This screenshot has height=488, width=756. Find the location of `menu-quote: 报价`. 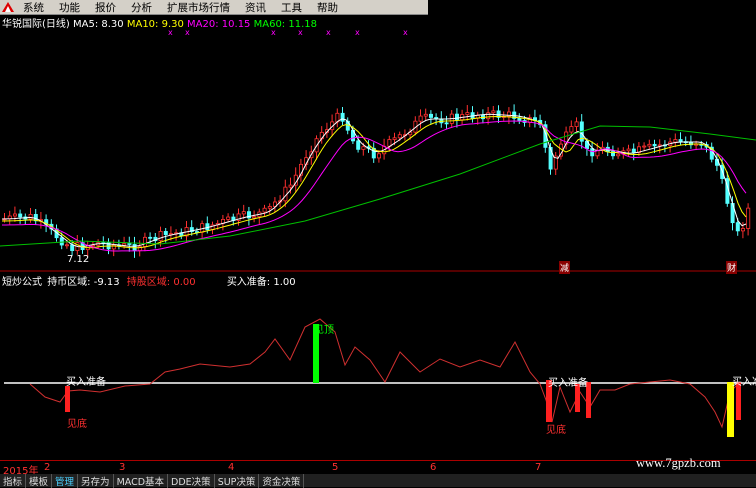

menu-quote: 报价 is located at coordinates (107, 7).